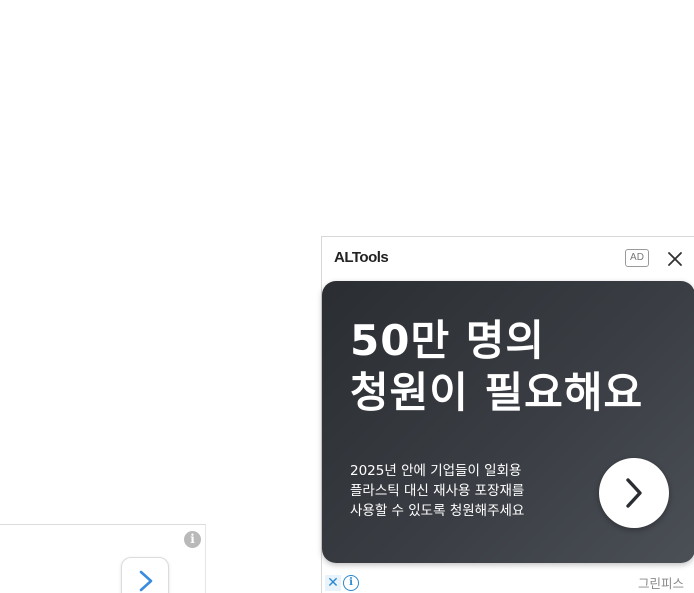 The width and height of the screenshot is (694, 593). I want to click on close-button, so click(675, 259).